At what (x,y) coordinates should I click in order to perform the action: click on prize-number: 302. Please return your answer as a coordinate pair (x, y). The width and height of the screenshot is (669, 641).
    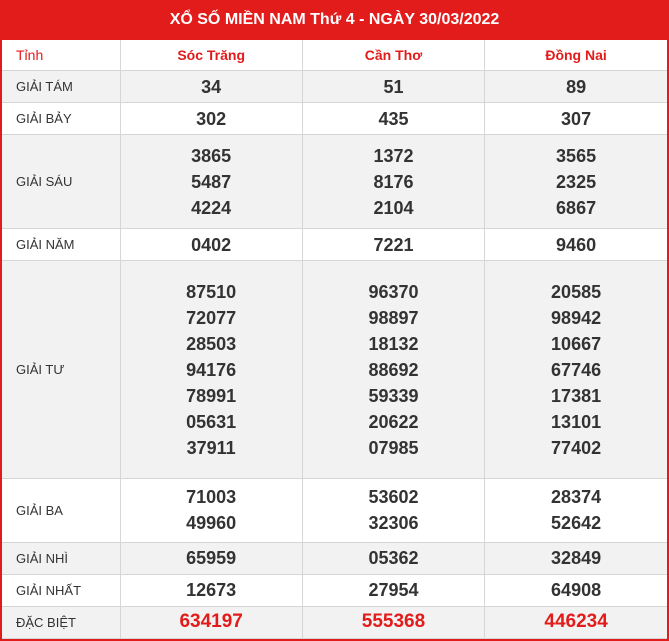
    Looking at the image, I should click on (211, 118).